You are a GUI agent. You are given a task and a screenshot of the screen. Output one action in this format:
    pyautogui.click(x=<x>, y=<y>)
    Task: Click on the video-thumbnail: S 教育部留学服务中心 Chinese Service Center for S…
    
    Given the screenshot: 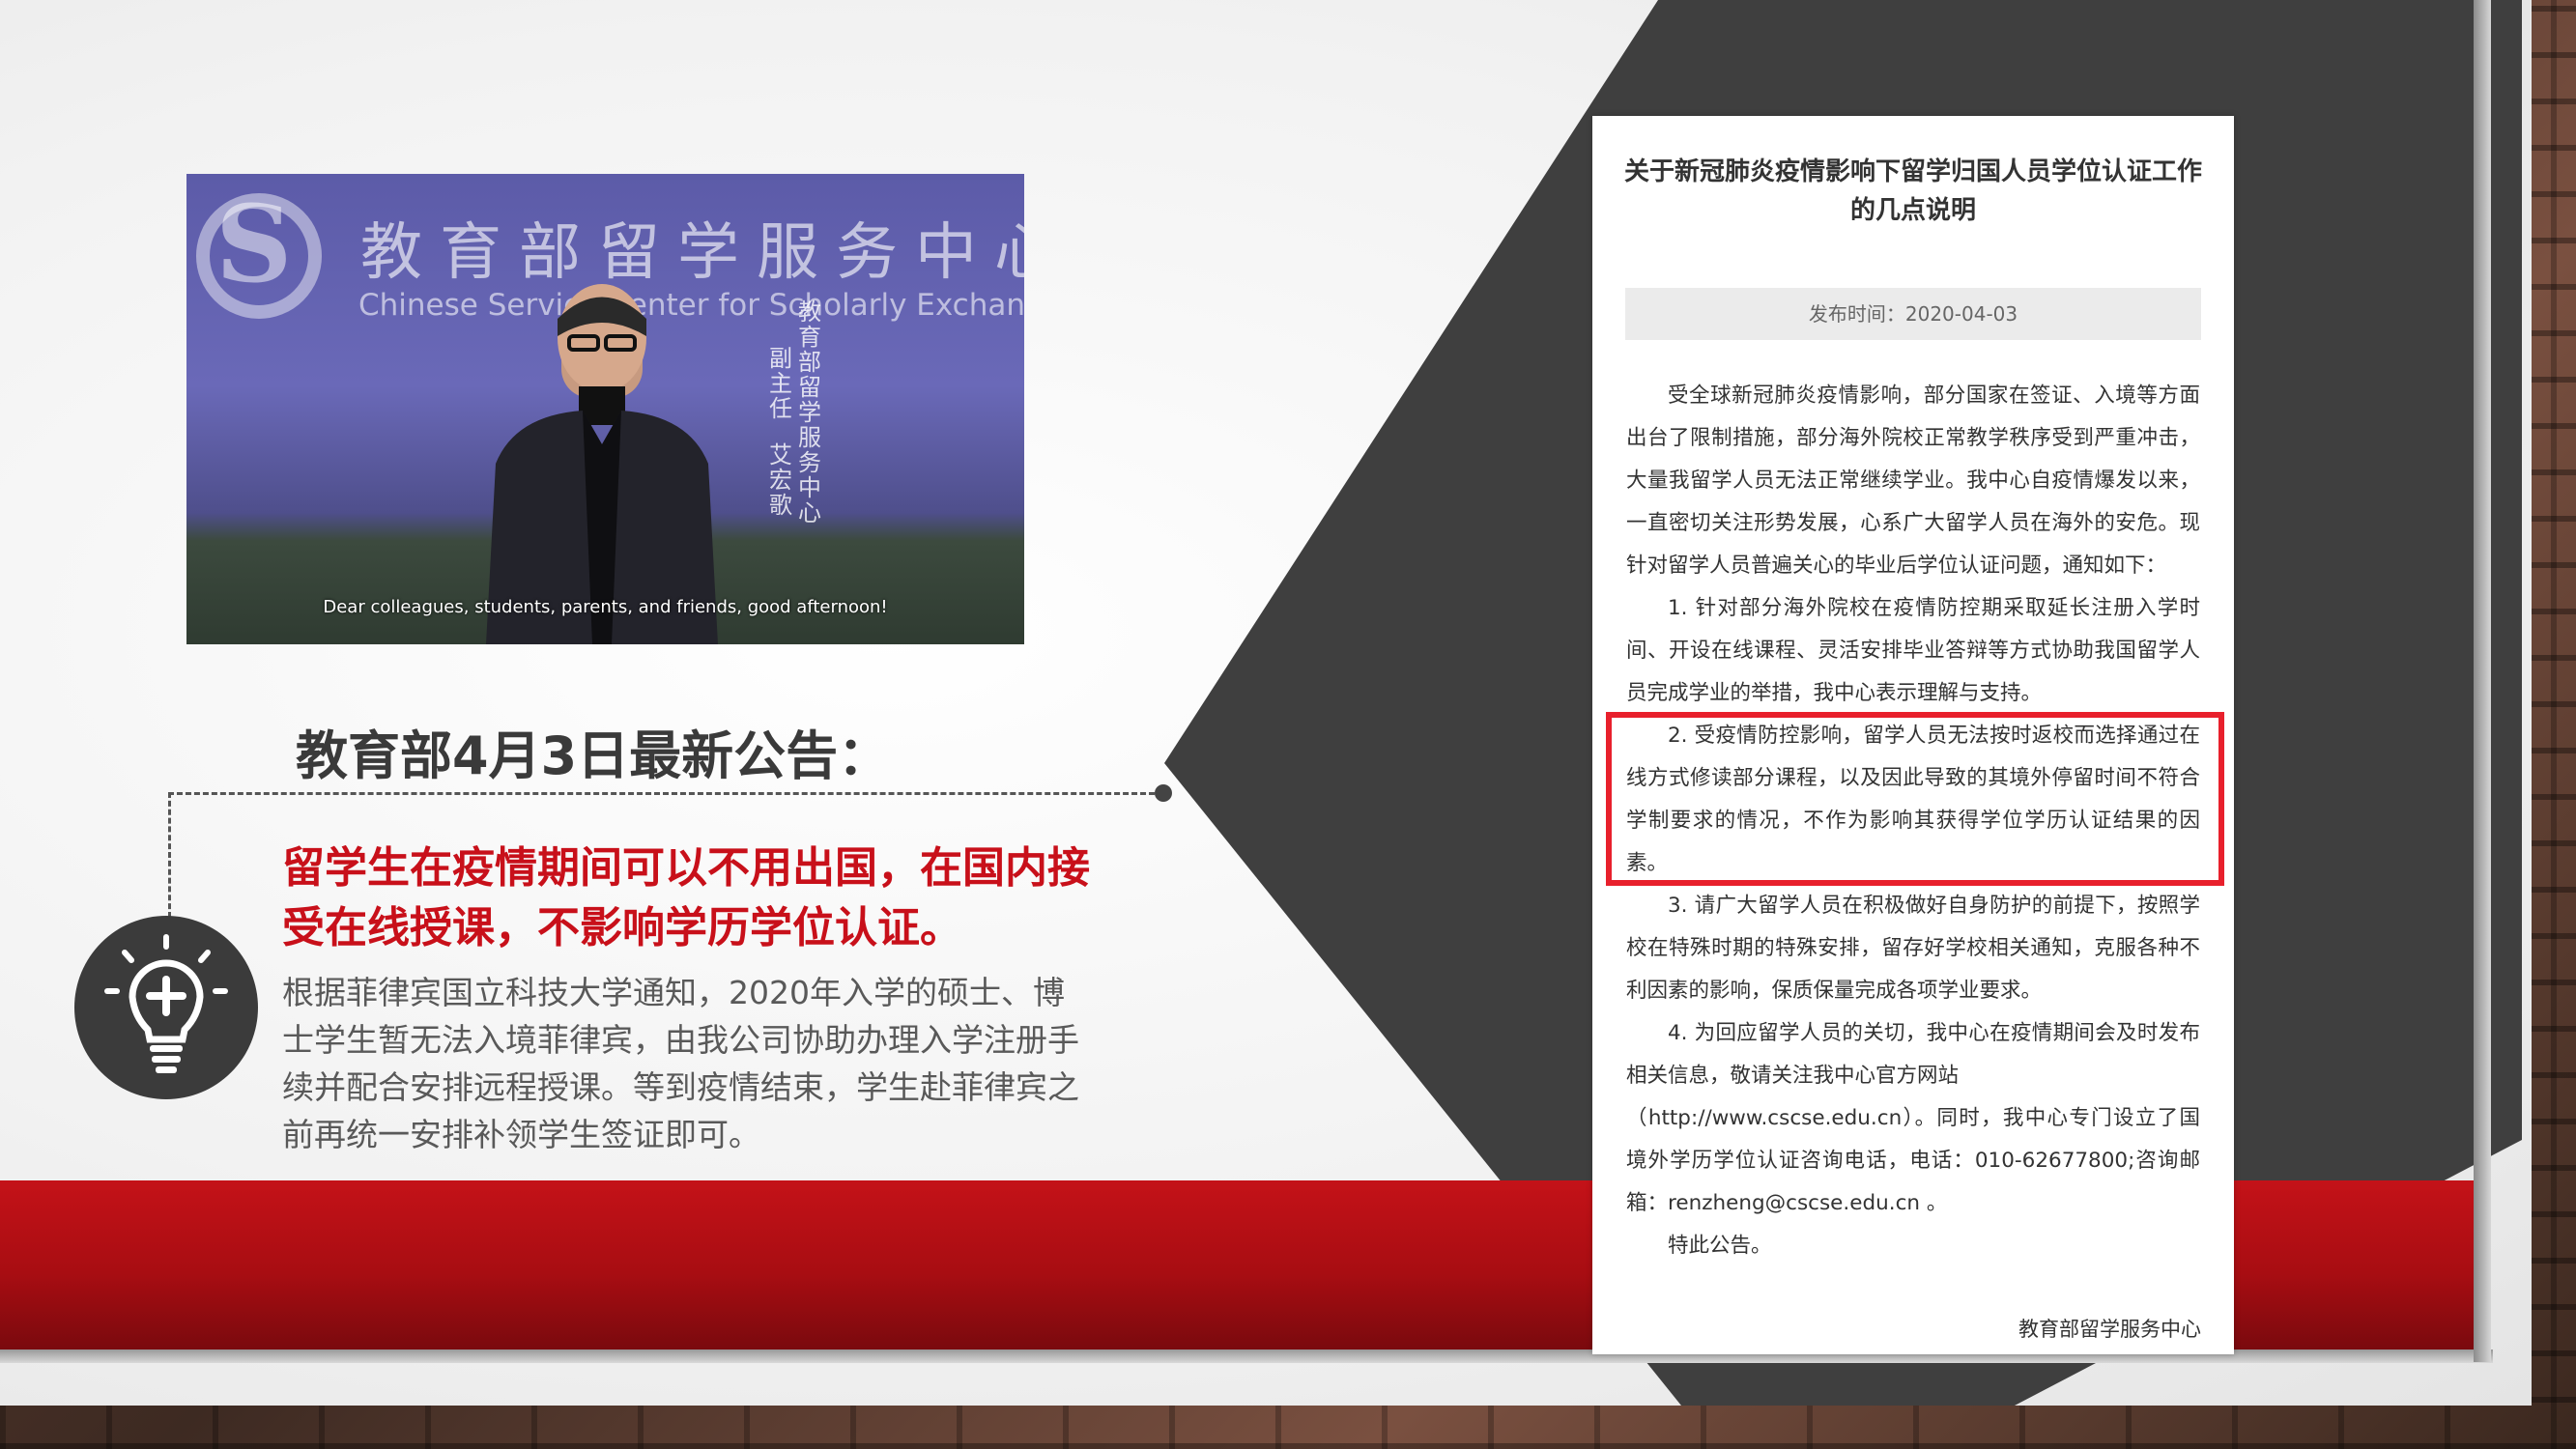 What is the action you would take?
    pyautogui.click(x=605, y=409)
    